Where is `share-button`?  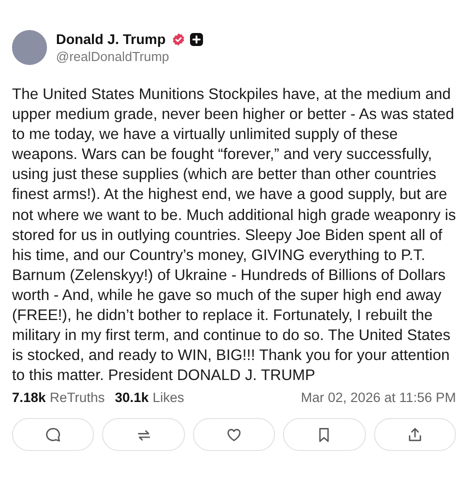
share-button is located at coordinates (415, 435).